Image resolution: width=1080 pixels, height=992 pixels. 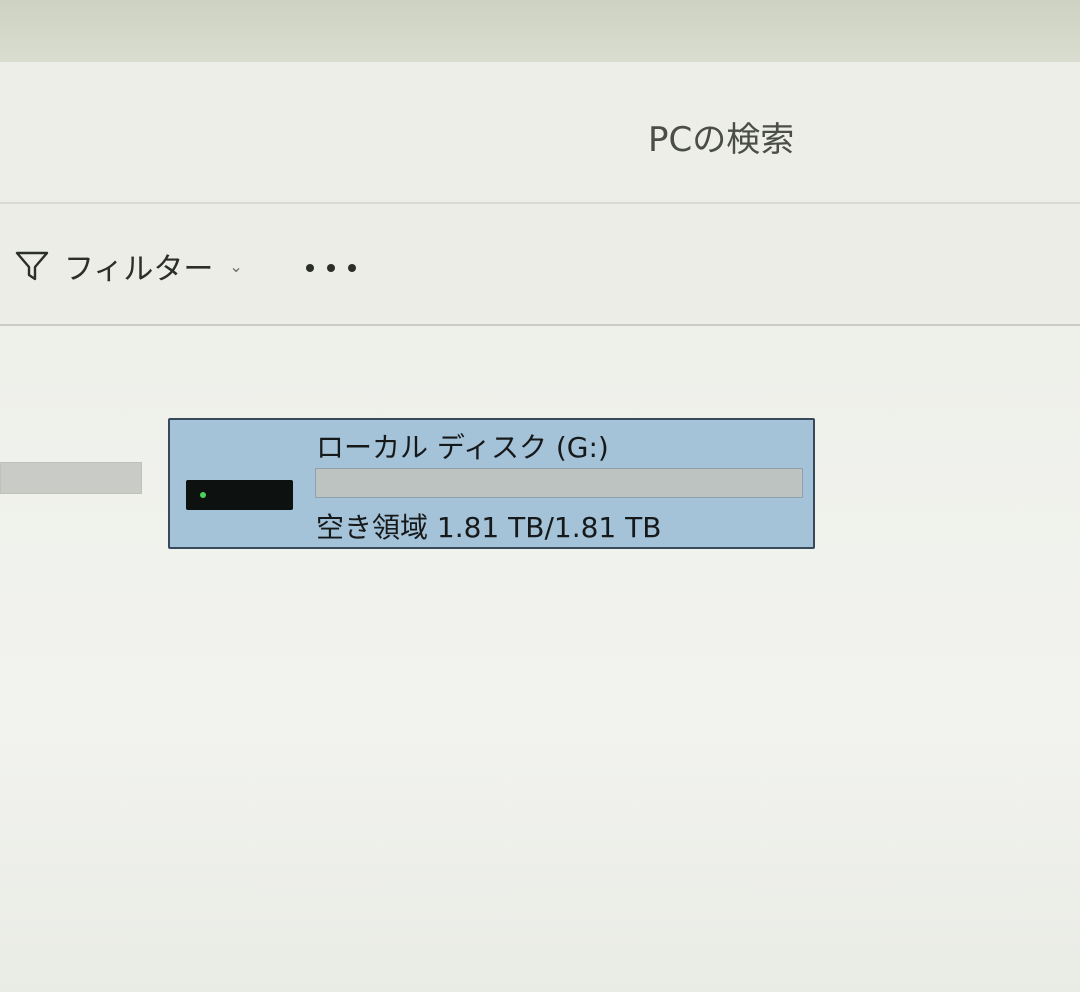 What do you see at coordinates (139, 269) in the screenshot?
I see `filter-label: フィルター` at bounding box center [139, 269].